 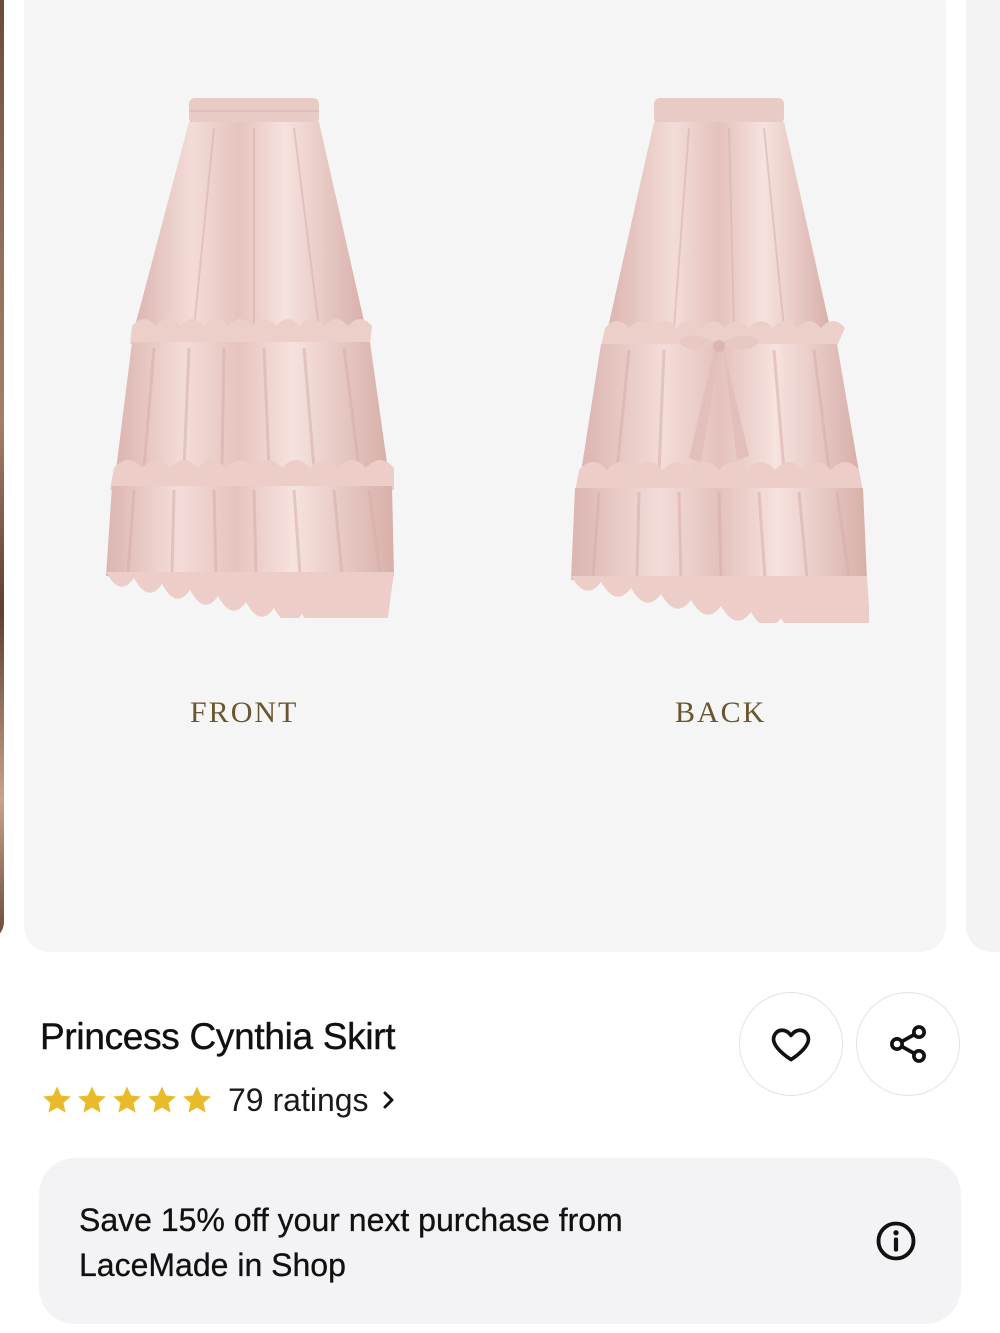 I want to click on ratings-count: 79 ratings, so click(x=298, y=1099).